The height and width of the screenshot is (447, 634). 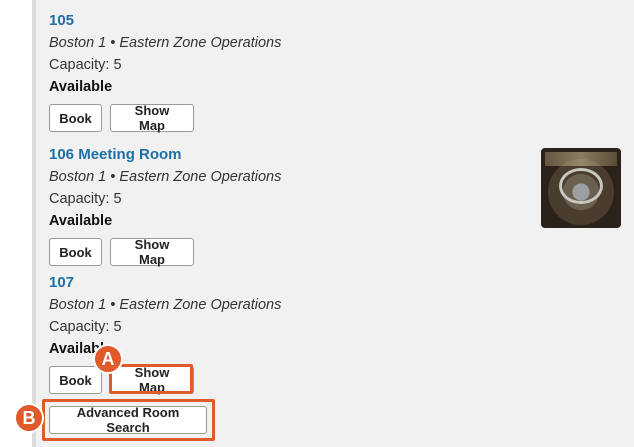 What do you see at coordinates (151, 379) in the screenshot?
I see `callout-a-highlight` at bounding box center [151, 379].